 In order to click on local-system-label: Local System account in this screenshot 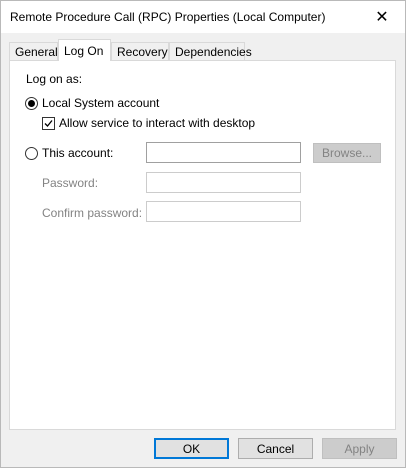, I will do `click(100, 103)`.